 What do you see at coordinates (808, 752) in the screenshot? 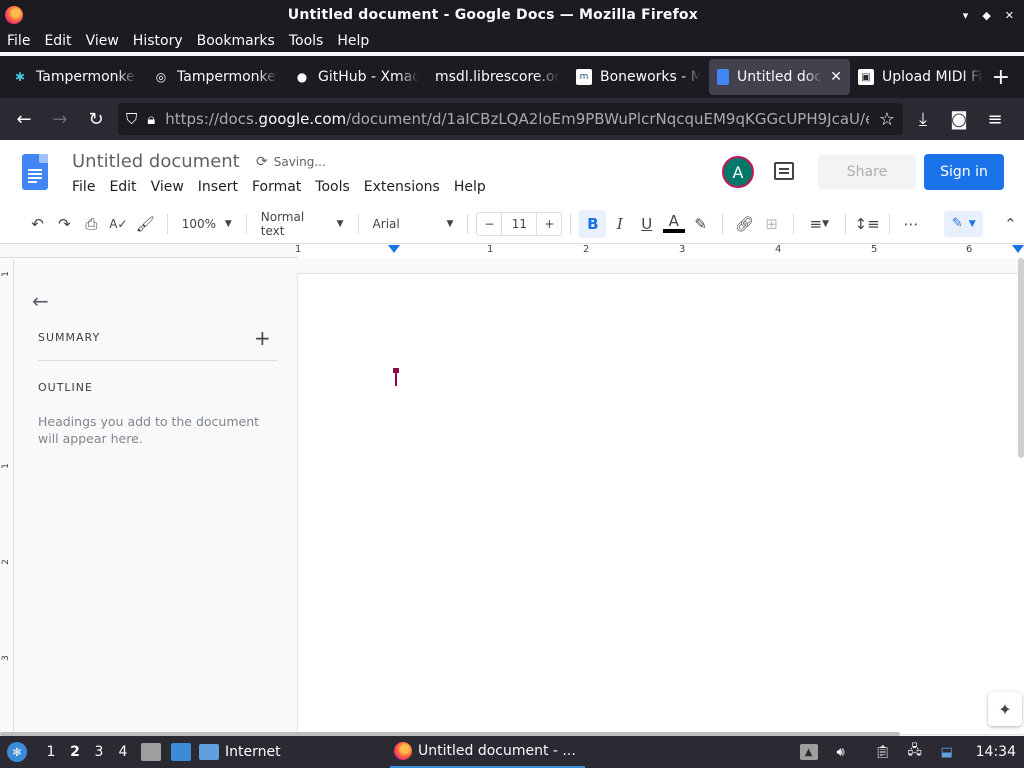
I see `tray-upload-icon: ▲` at bounding box center [808, 752].